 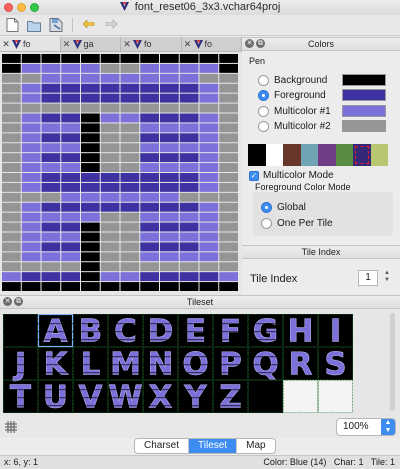 What do you see at coordinates (294, 111) in the screenshot?
I see `pen-multicolor1-radio: Multicolor #1` at bounding box center [294, 111].